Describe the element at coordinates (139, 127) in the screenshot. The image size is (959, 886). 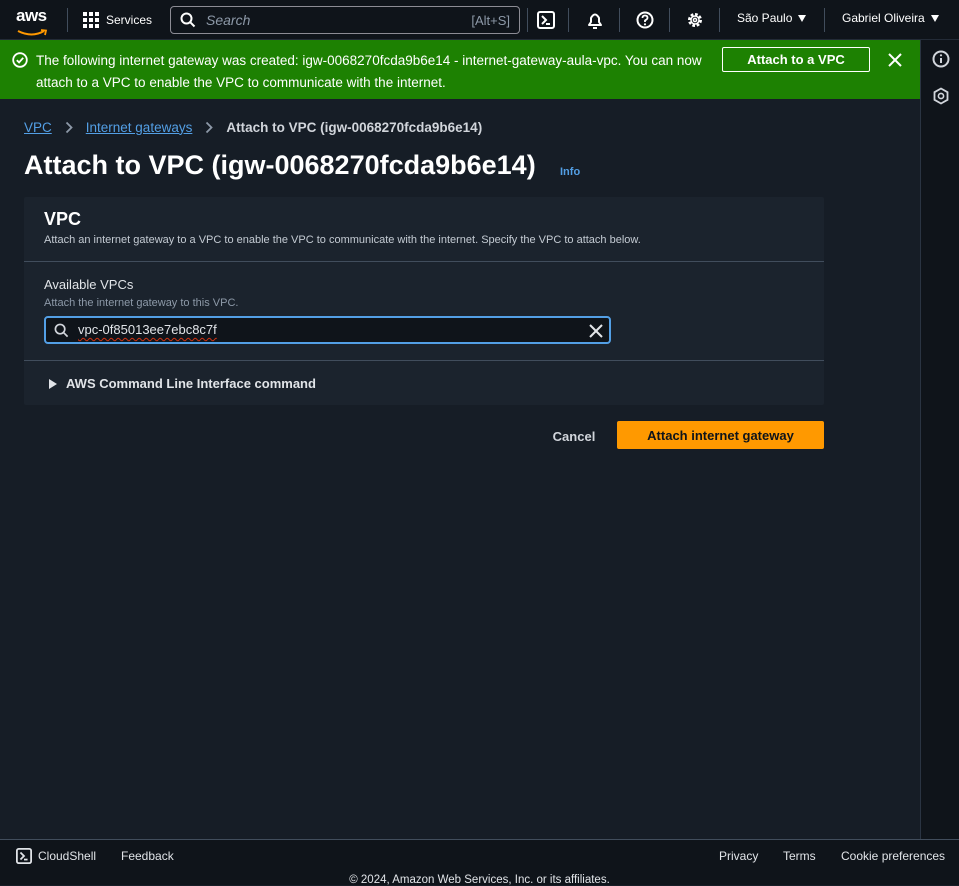
I see `breadcrumb-internet-gateways: Internet gateways` at that location.